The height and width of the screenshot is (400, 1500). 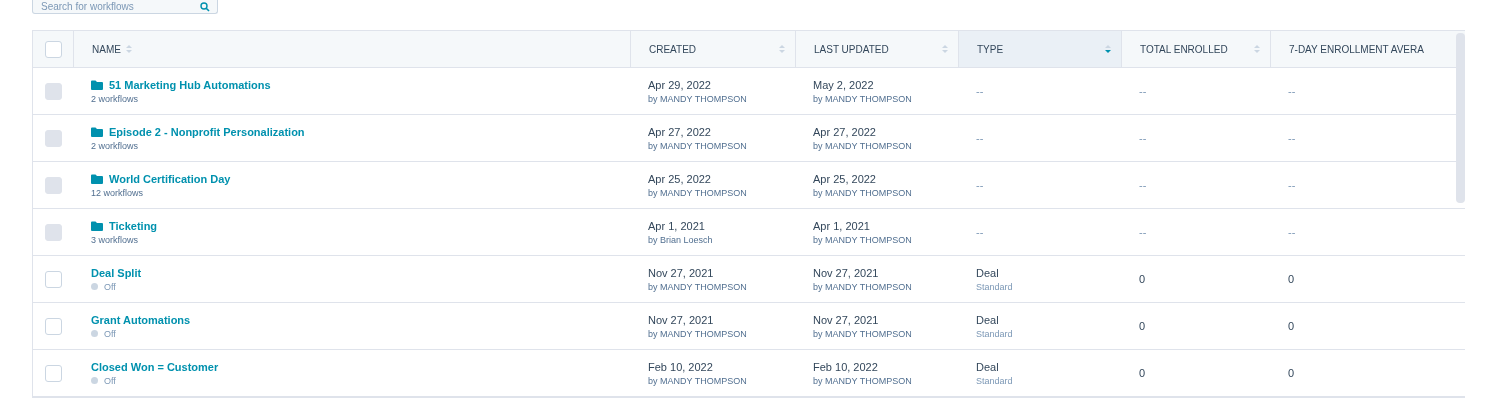 What do you see at coordinates (846, 366) in the screenshot?
I see `updated-date: Feb 10, 2022` at bounding box center [846, 366].